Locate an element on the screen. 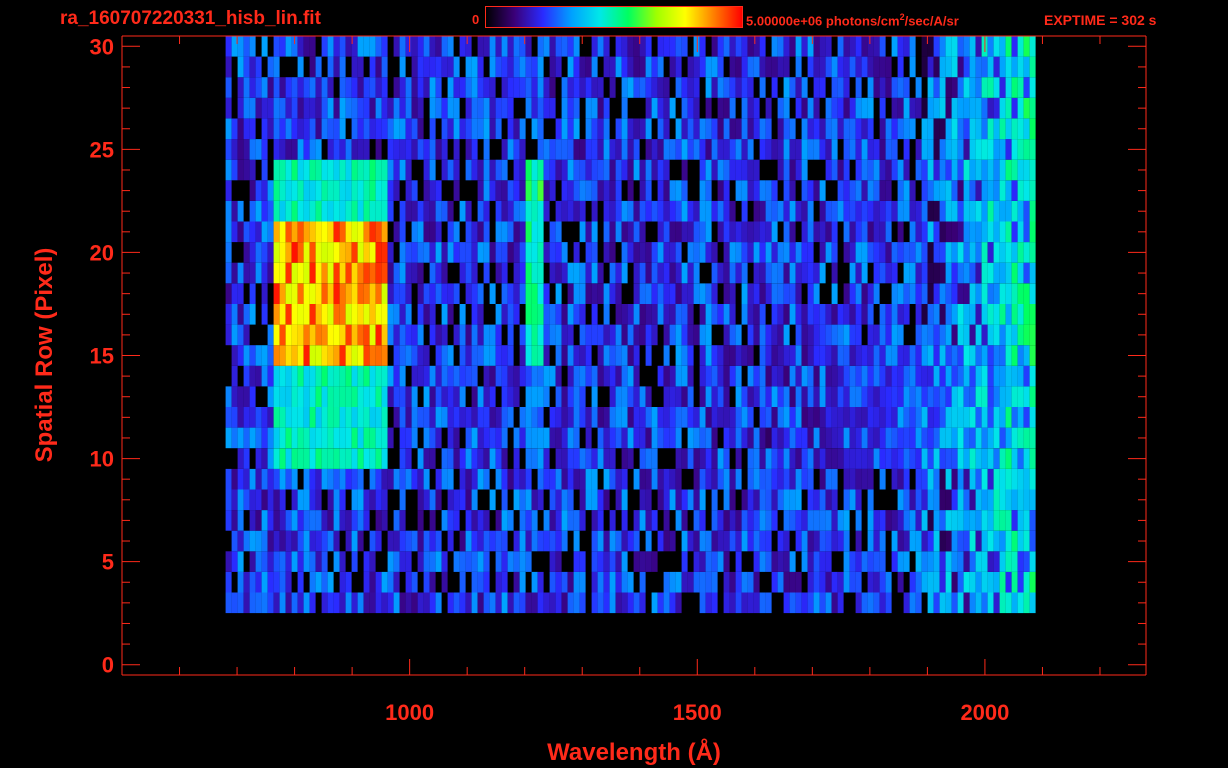 This screenshot has width=1228, height=768. x-tick-label: 1500 is located at coordinates (697, 712).